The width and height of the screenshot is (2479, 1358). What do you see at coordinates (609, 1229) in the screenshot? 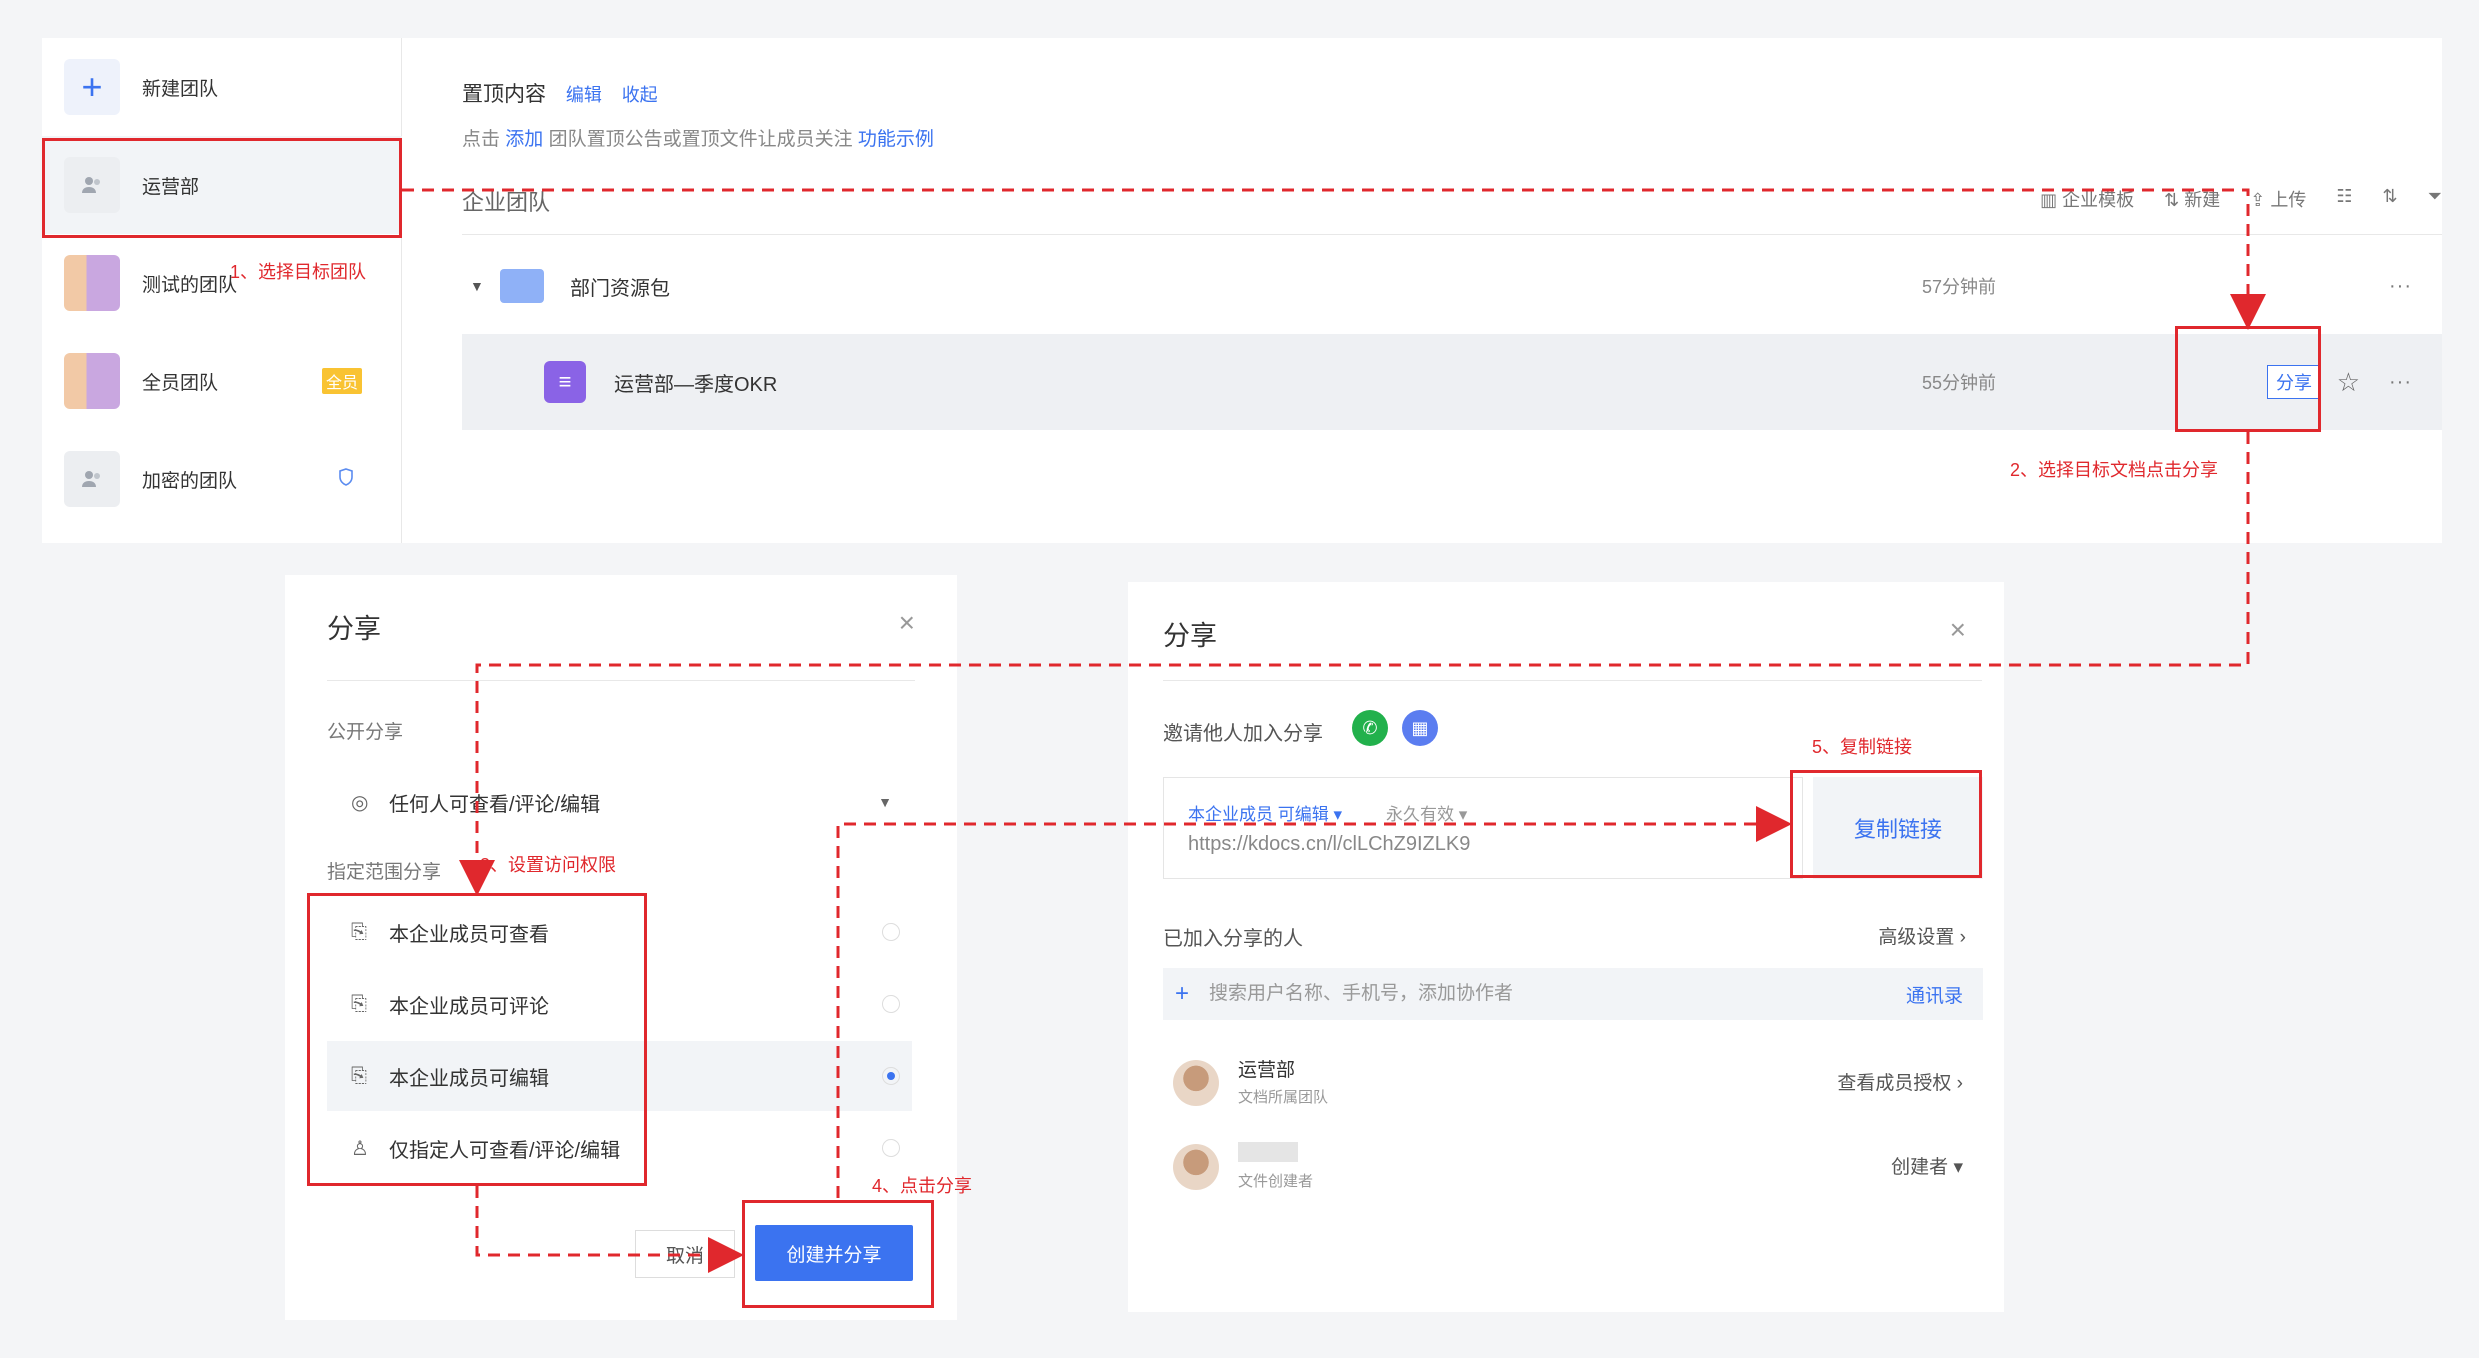
I see `arrow-step3-to-step4` at bounding box center [609, 1229].